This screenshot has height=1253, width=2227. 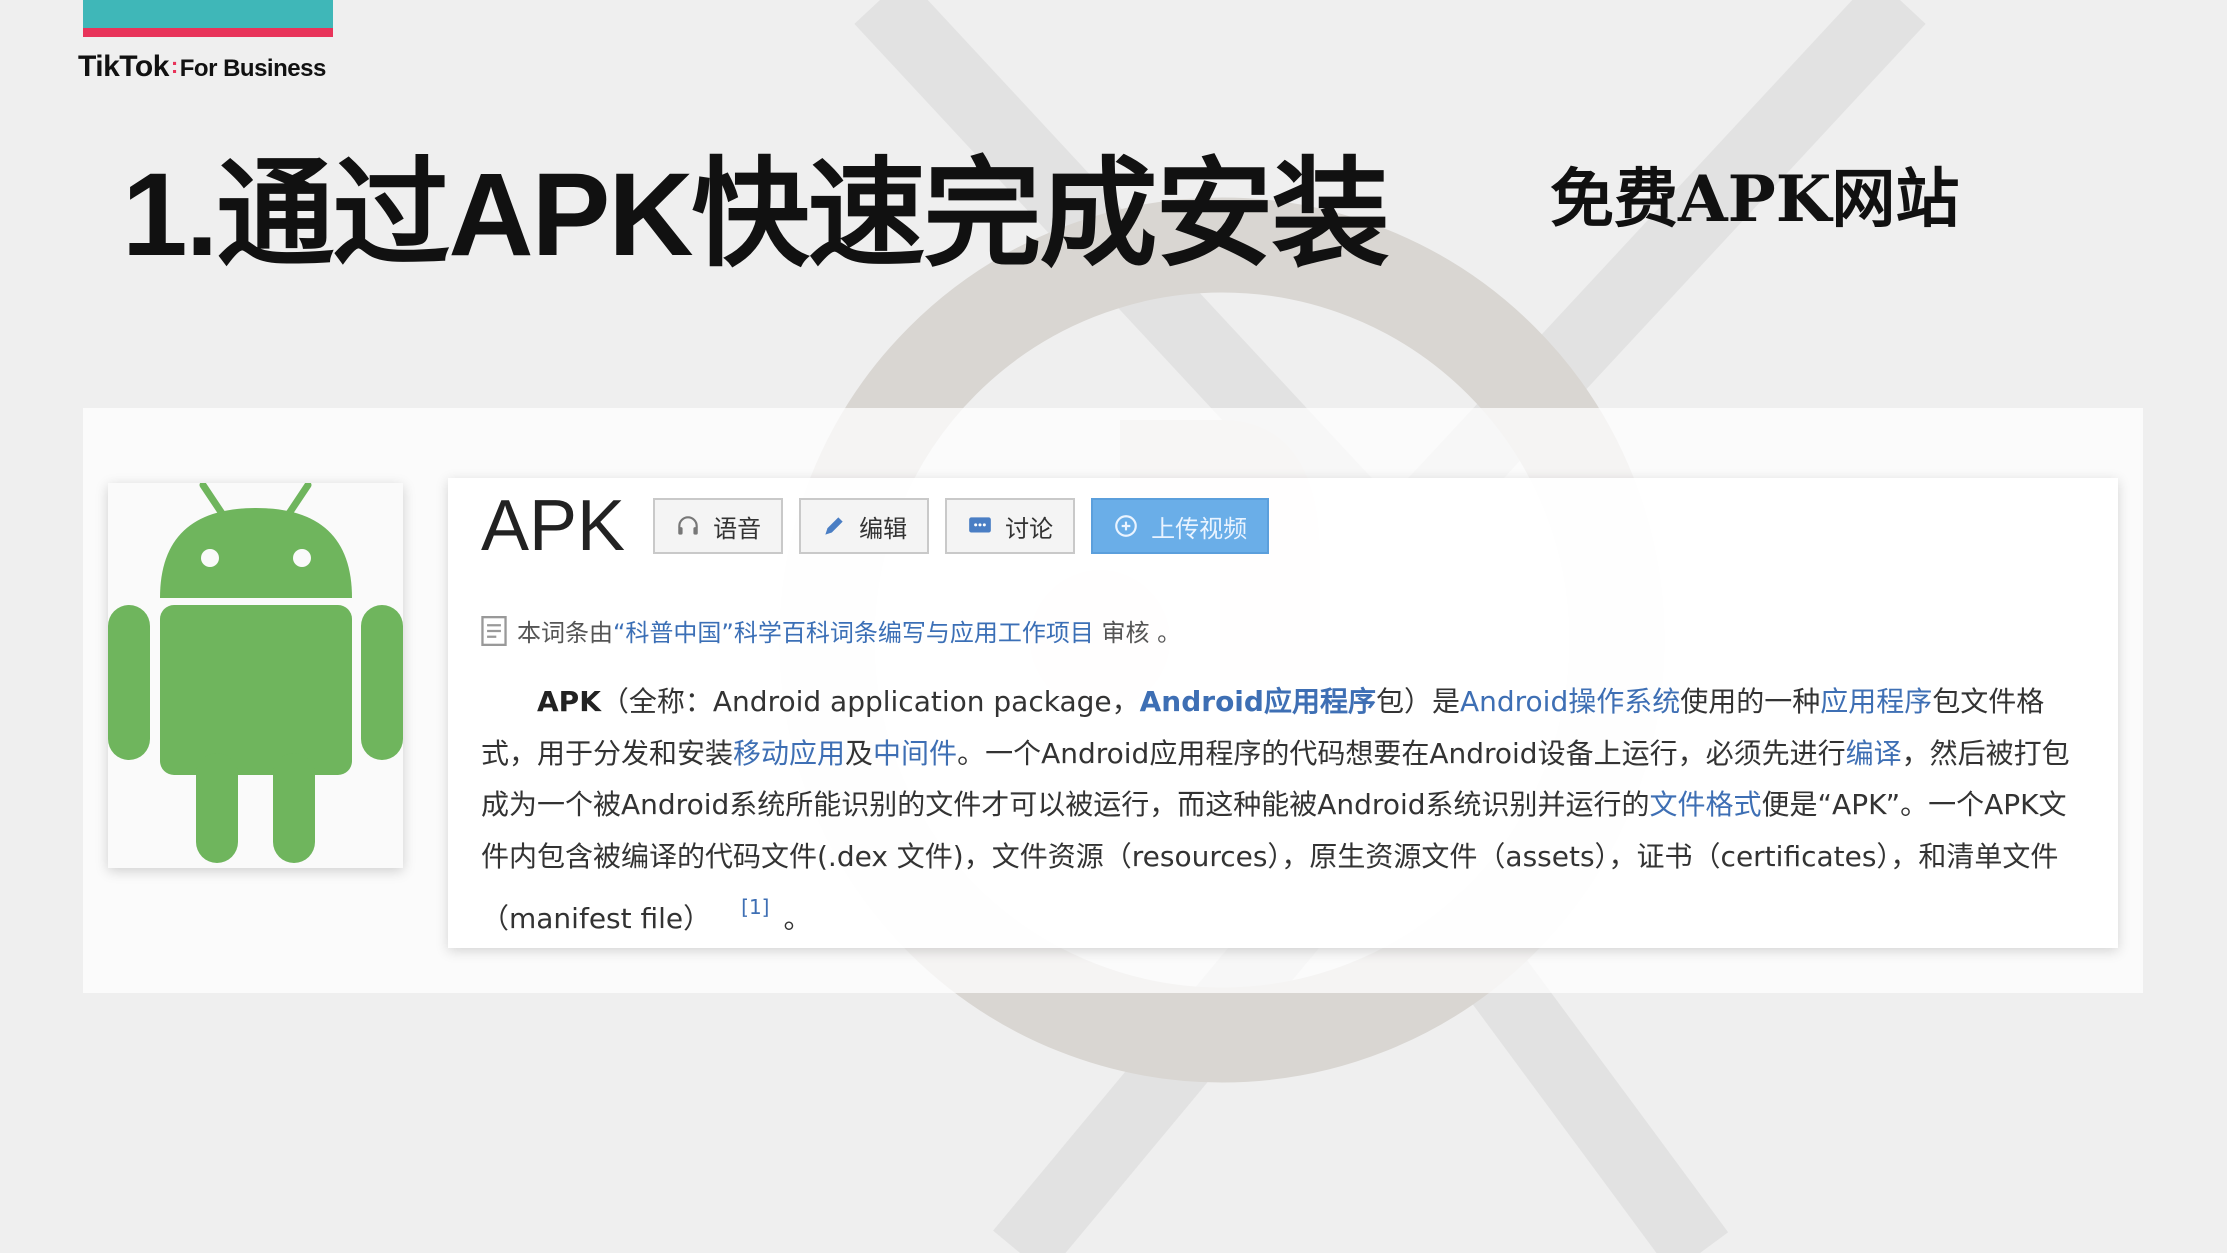 What do you see at coordinates (1755, 199) in the screenshot?
I see `slide-side-note: 免费APK网站` at bounding box center [1755, 199].